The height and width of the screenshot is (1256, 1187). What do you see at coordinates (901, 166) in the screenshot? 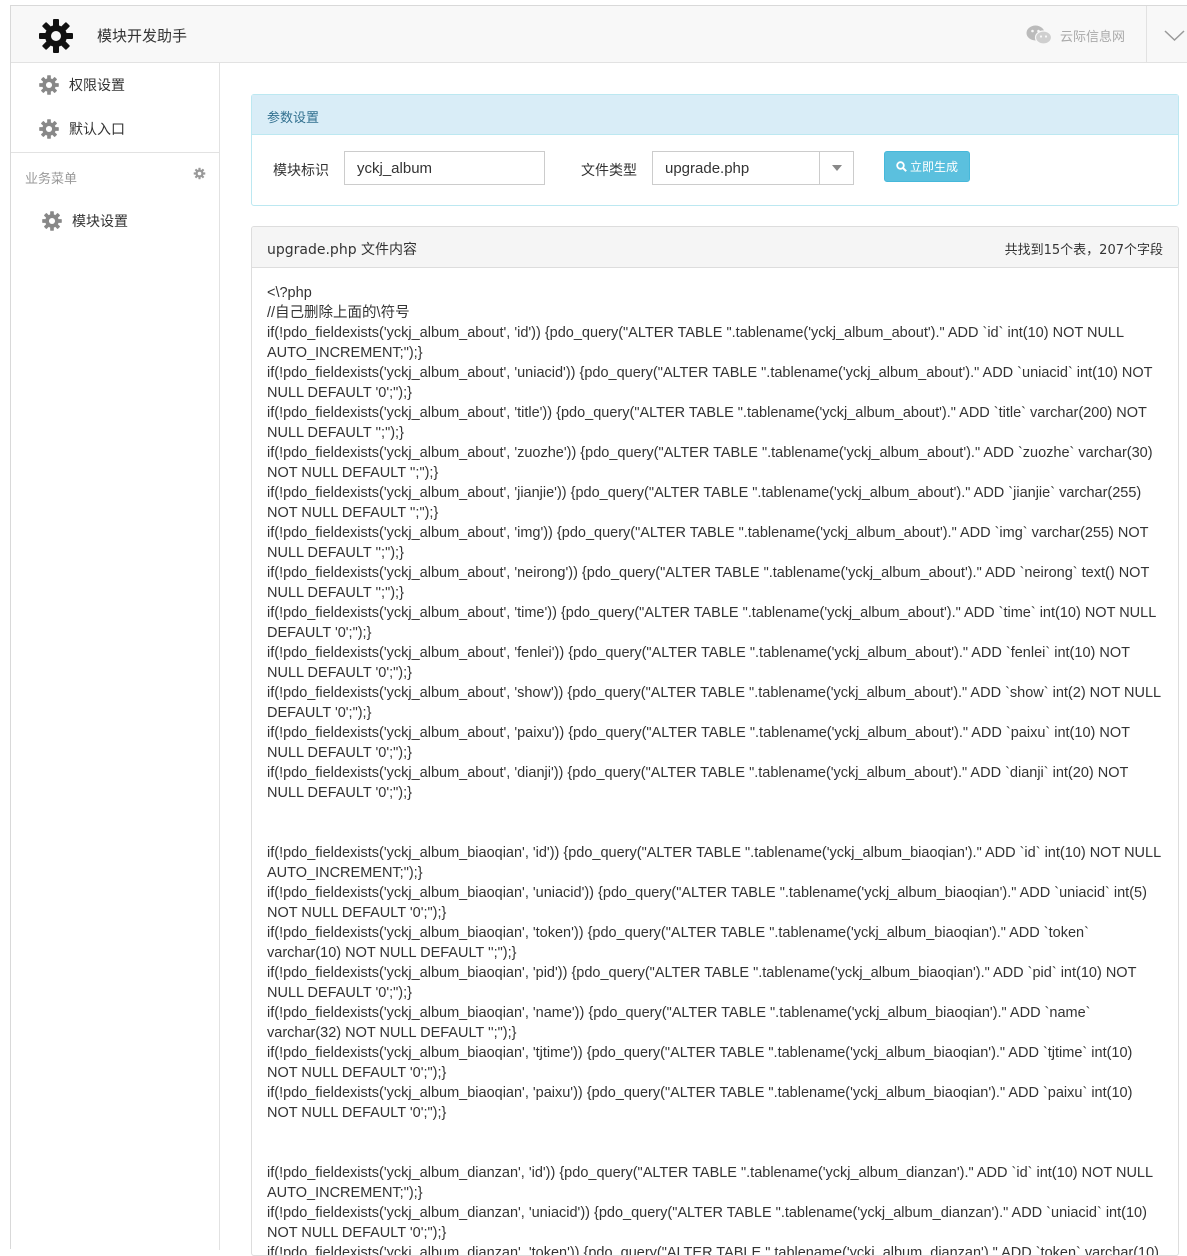
I see `search-icon` at bounding box center [901, 166].